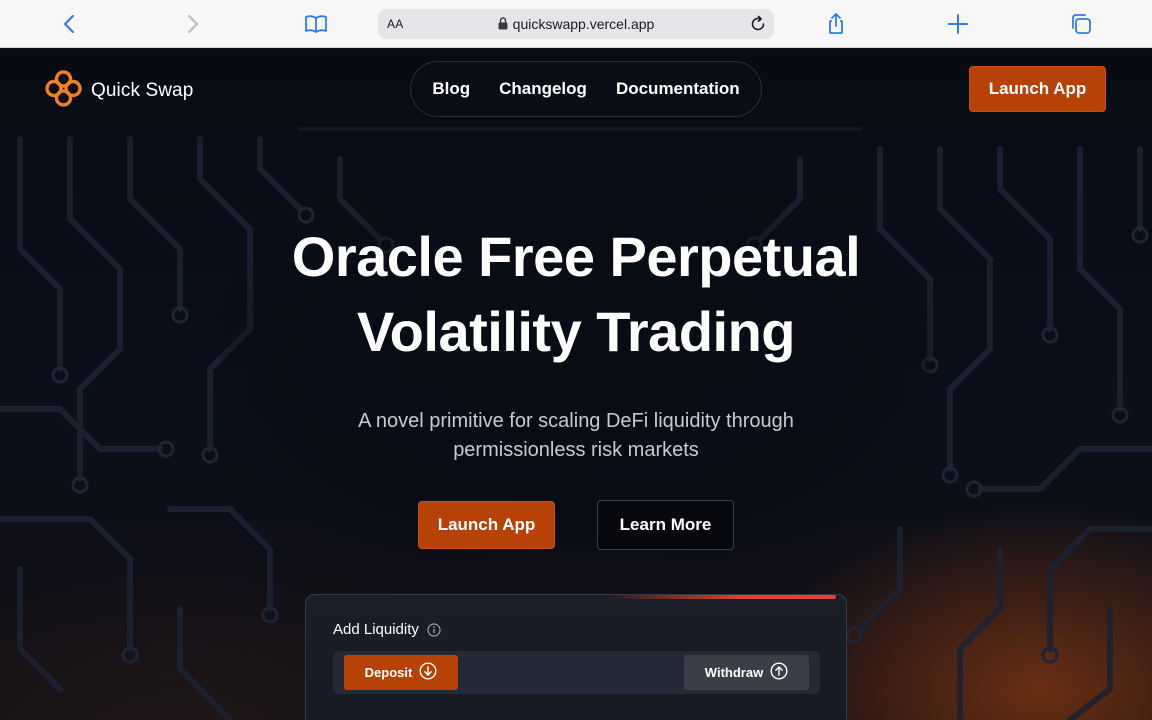 This screenshot has height=720, width=1152. I want to click on card-title: Add Liquidity, so click(376, 629).